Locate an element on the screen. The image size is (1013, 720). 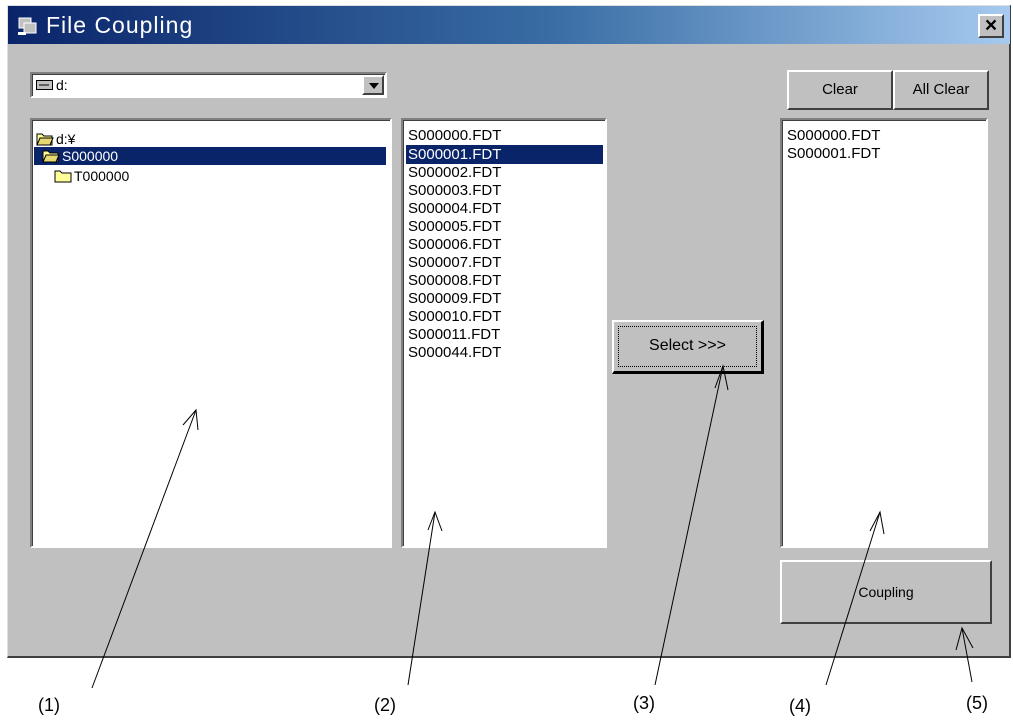
callout-label-5: (5) is located at coordinates (977, 703).